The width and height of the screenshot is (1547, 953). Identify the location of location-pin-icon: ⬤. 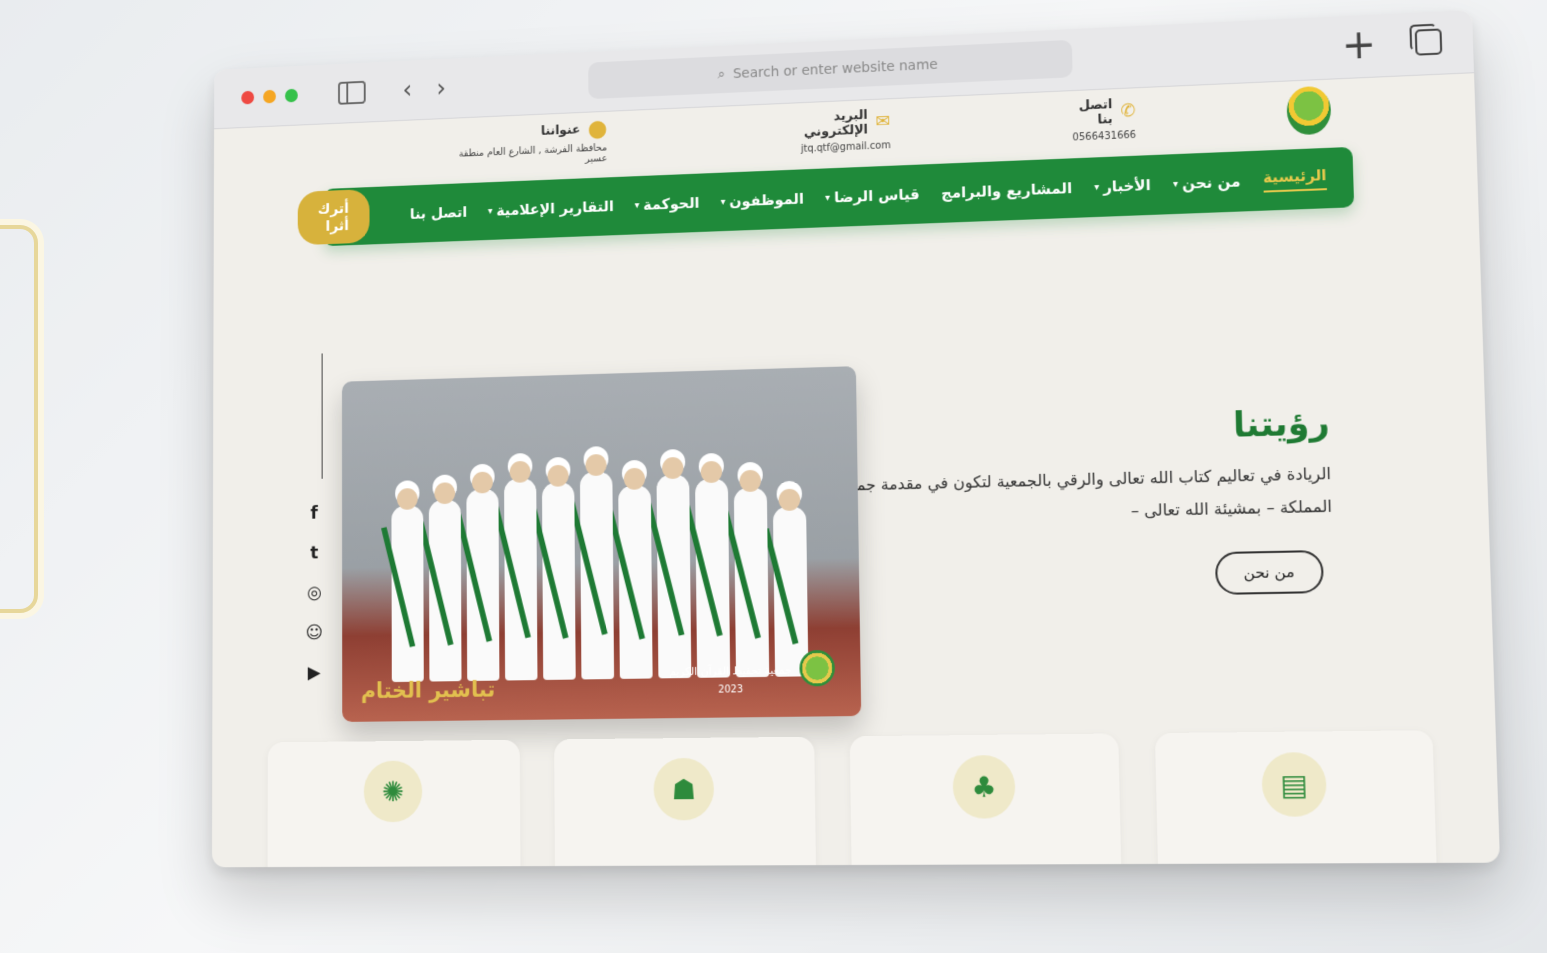
(597, 129).